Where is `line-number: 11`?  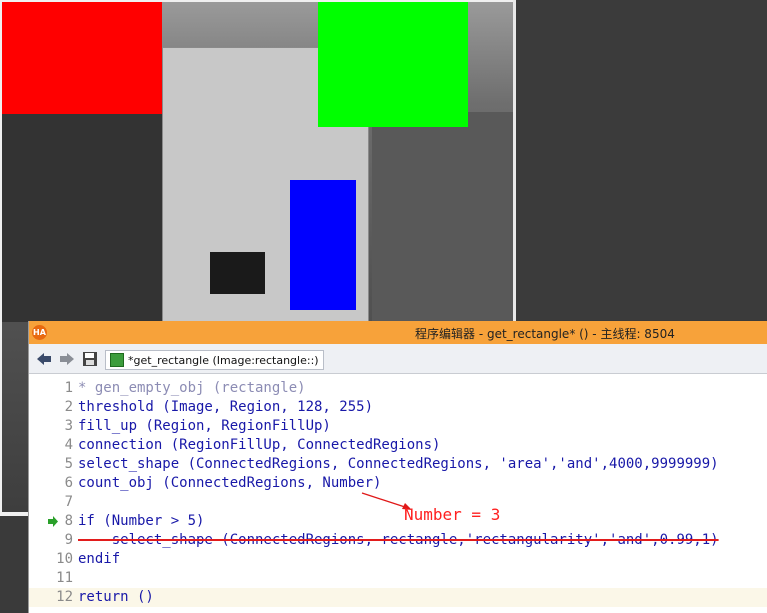
line-number: 11 is located at coordinates (64, 578).